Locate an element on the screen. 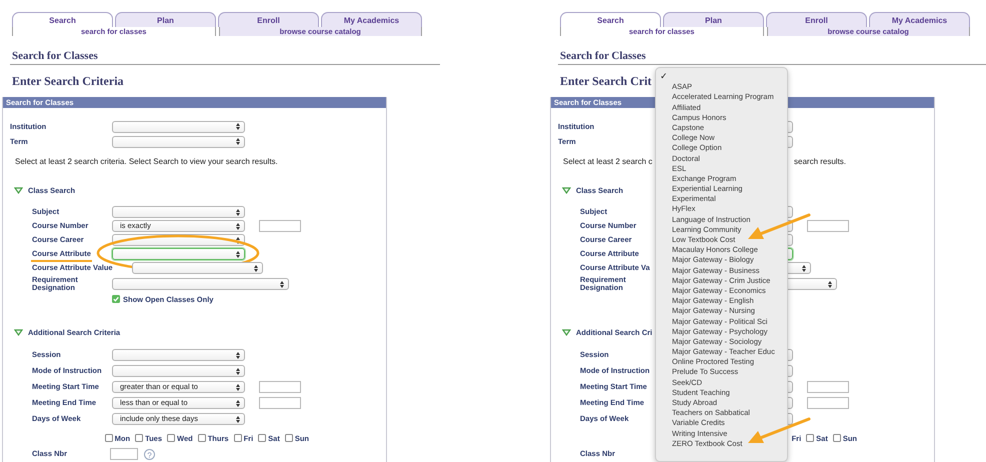 Image resolution: width=986 pixels, height=462 pixels. menu-option: ✓ is located at coordinates (721, 77).